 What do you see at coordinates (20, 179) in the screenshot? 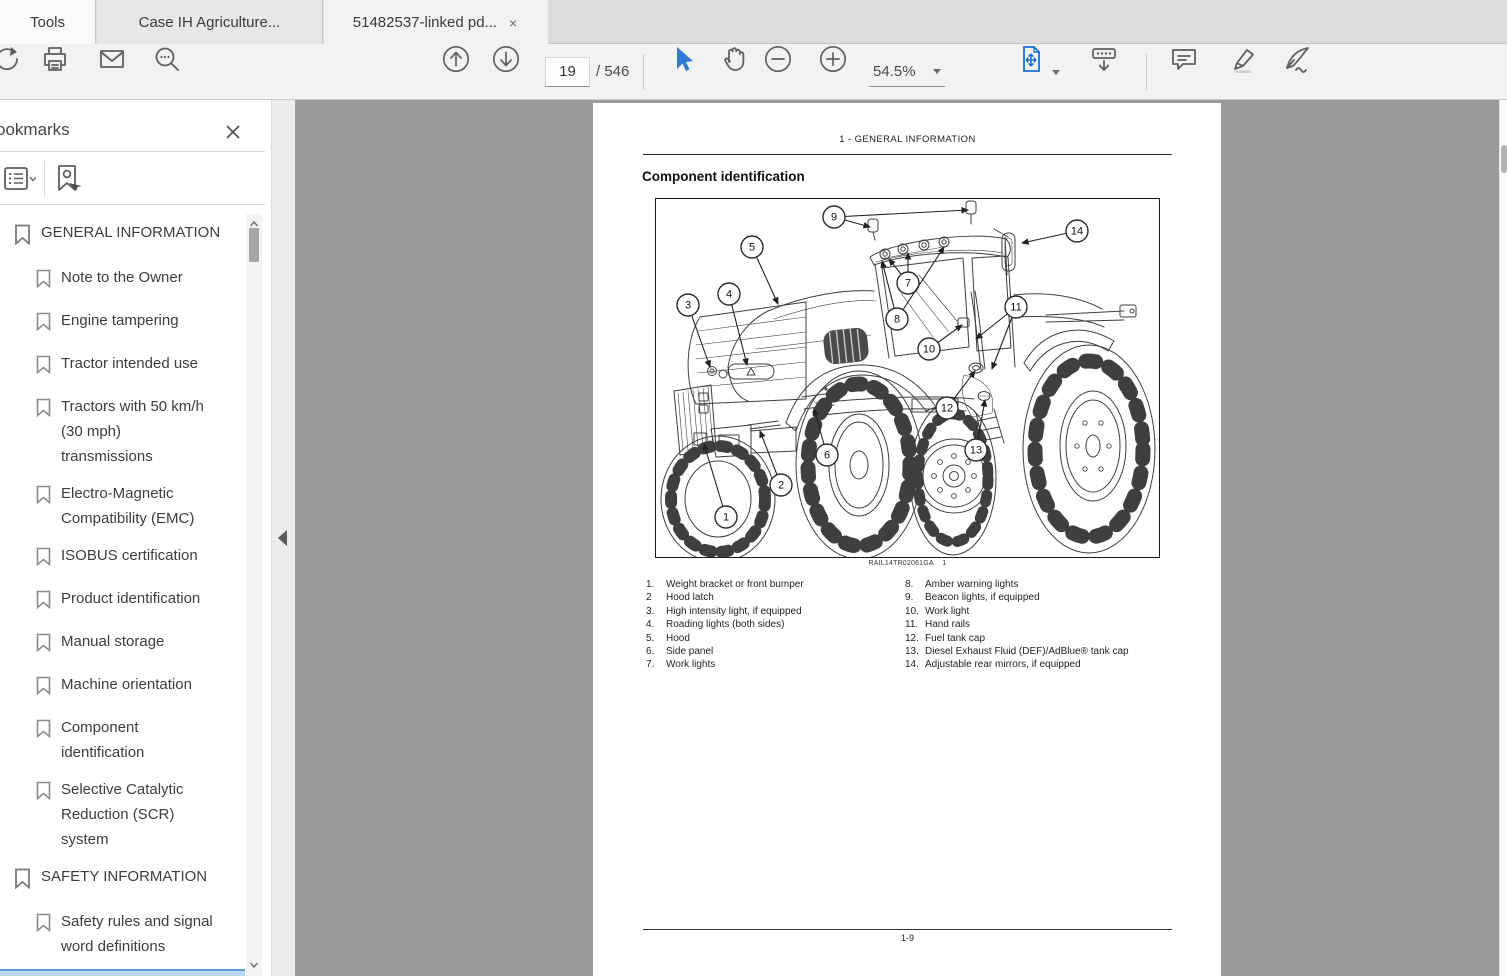
I see `options-icon` at bounding box center [20, 179].